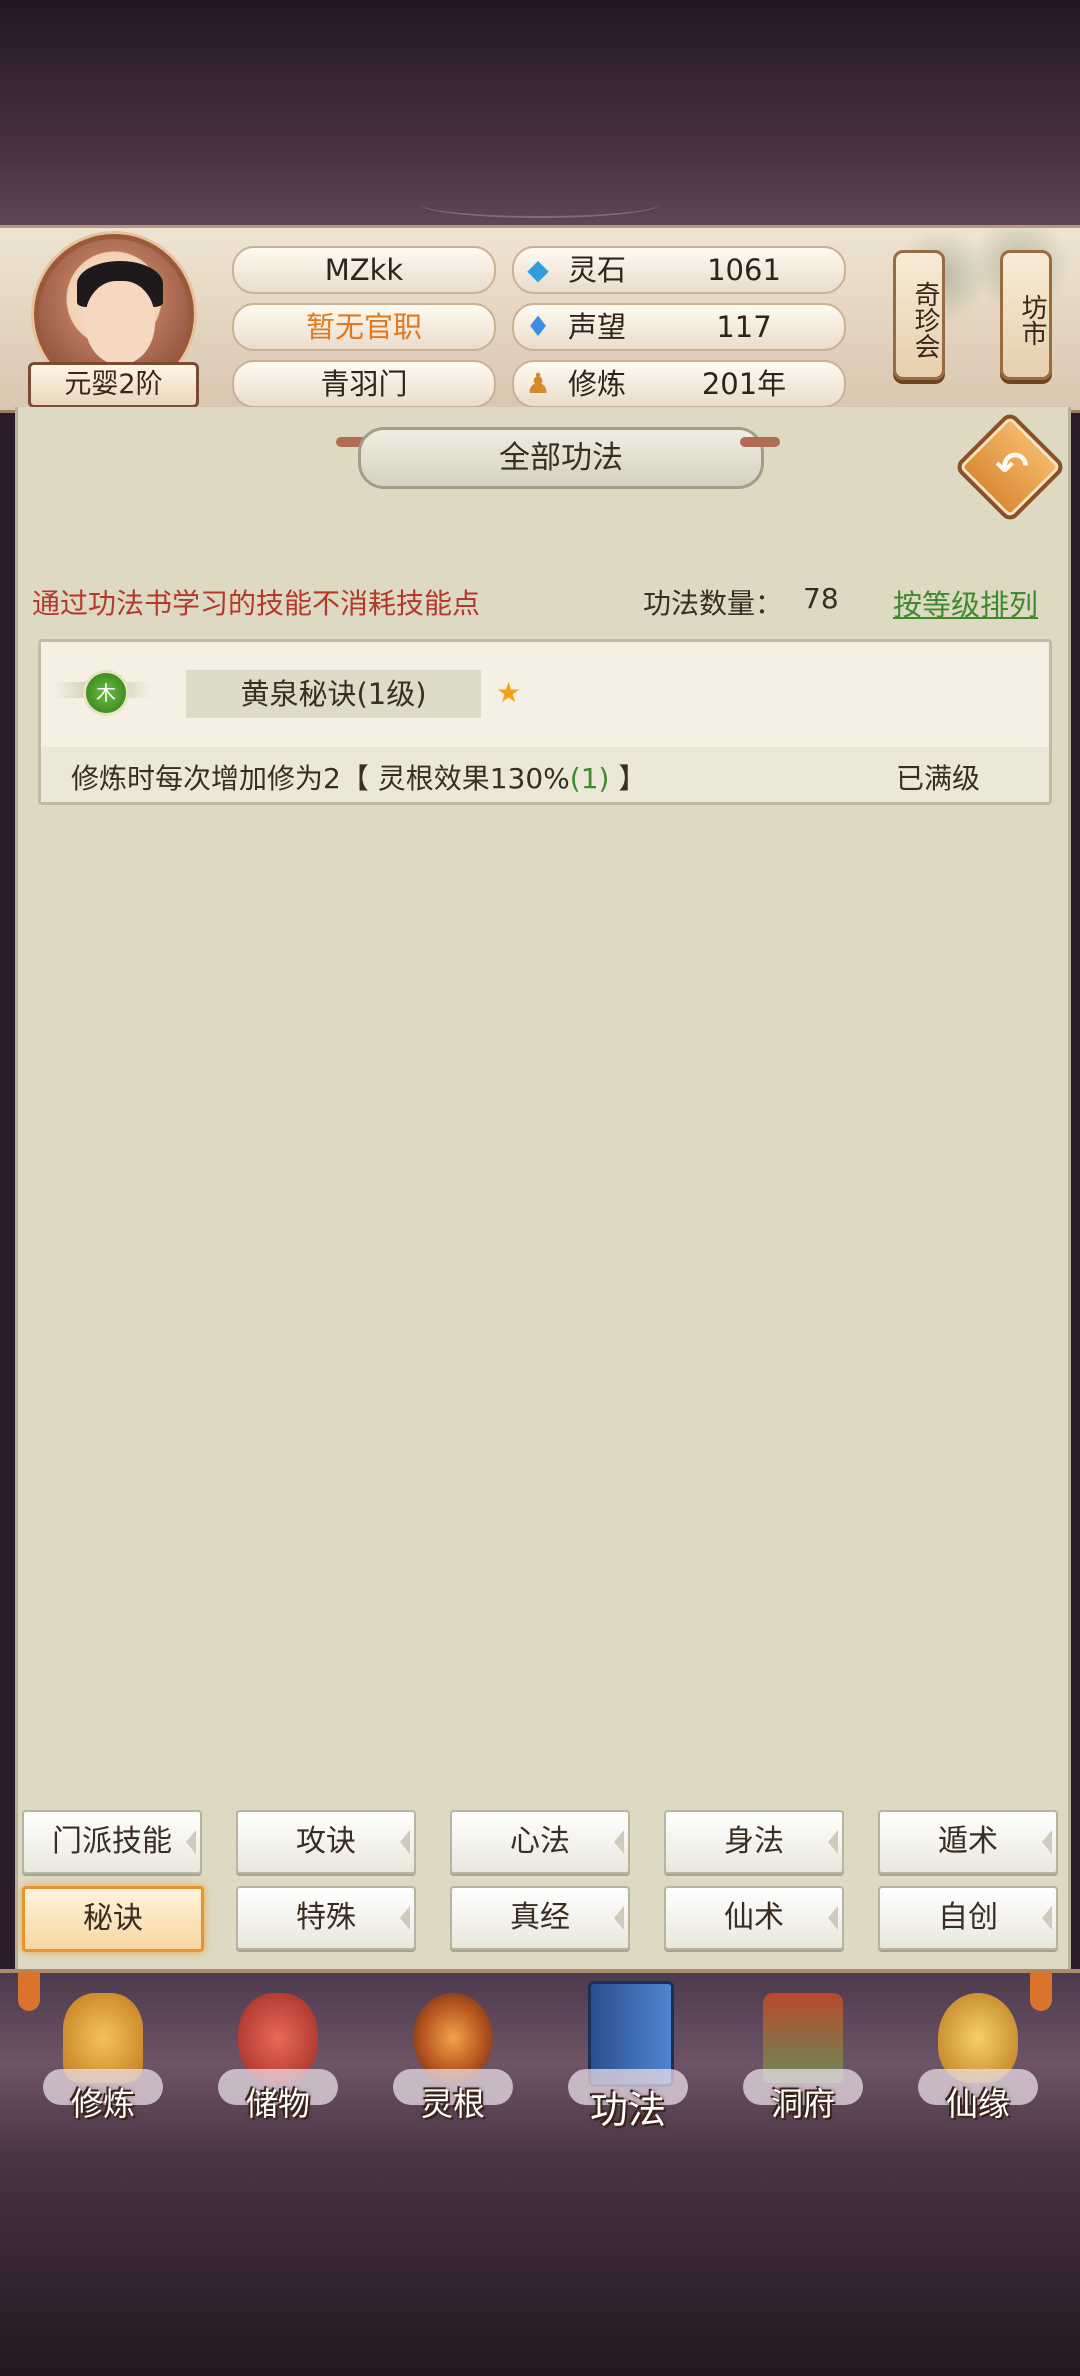 Image resolution: width=1080 pixels, height=2376 pixels. I want to click on treasure-shop-label: 奇珍会, so click(925, 320).